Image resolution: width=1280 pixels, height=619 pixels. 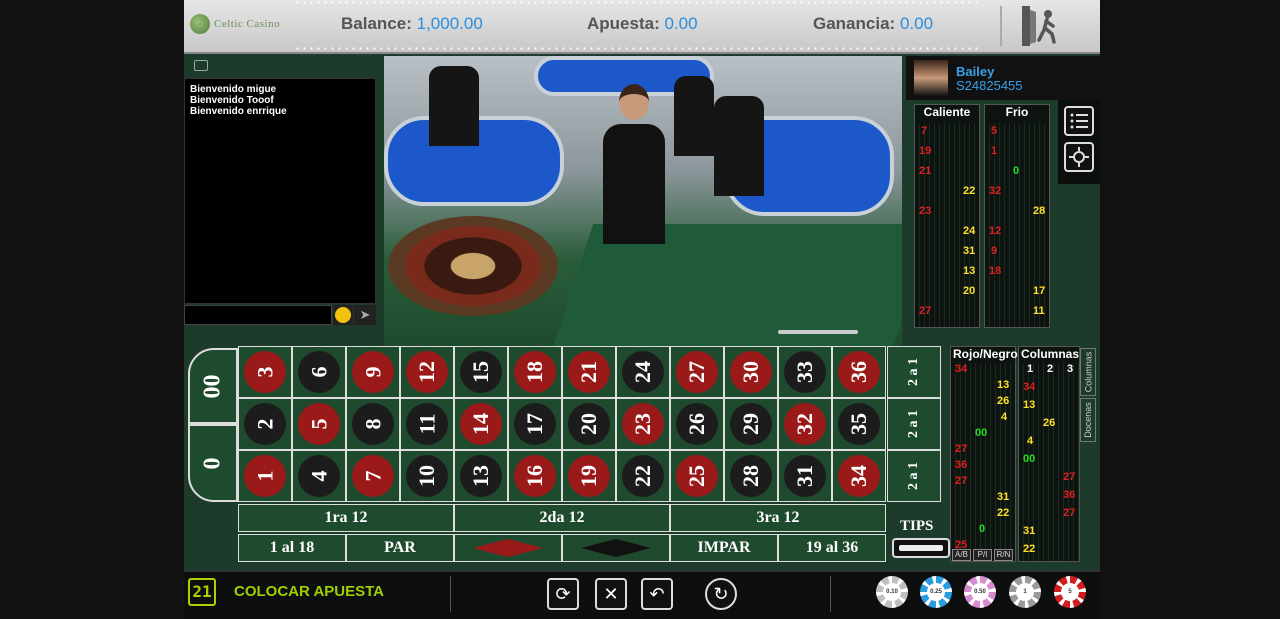 I want to click on bet-number-35: 35, so click(x=859, y=424).